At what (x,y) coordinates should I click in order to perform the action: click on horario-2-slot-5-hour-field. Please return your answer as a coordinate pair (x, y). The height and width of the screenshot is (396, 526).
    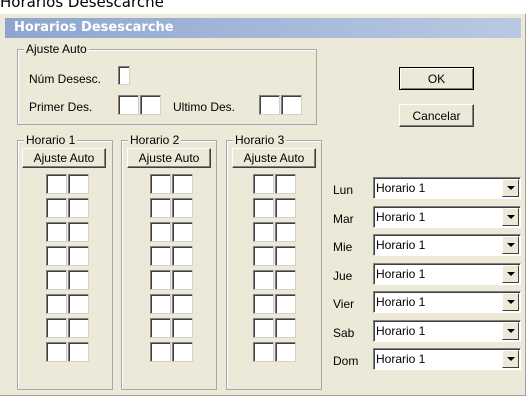
    Looking at the image, I should click on (160, 280).